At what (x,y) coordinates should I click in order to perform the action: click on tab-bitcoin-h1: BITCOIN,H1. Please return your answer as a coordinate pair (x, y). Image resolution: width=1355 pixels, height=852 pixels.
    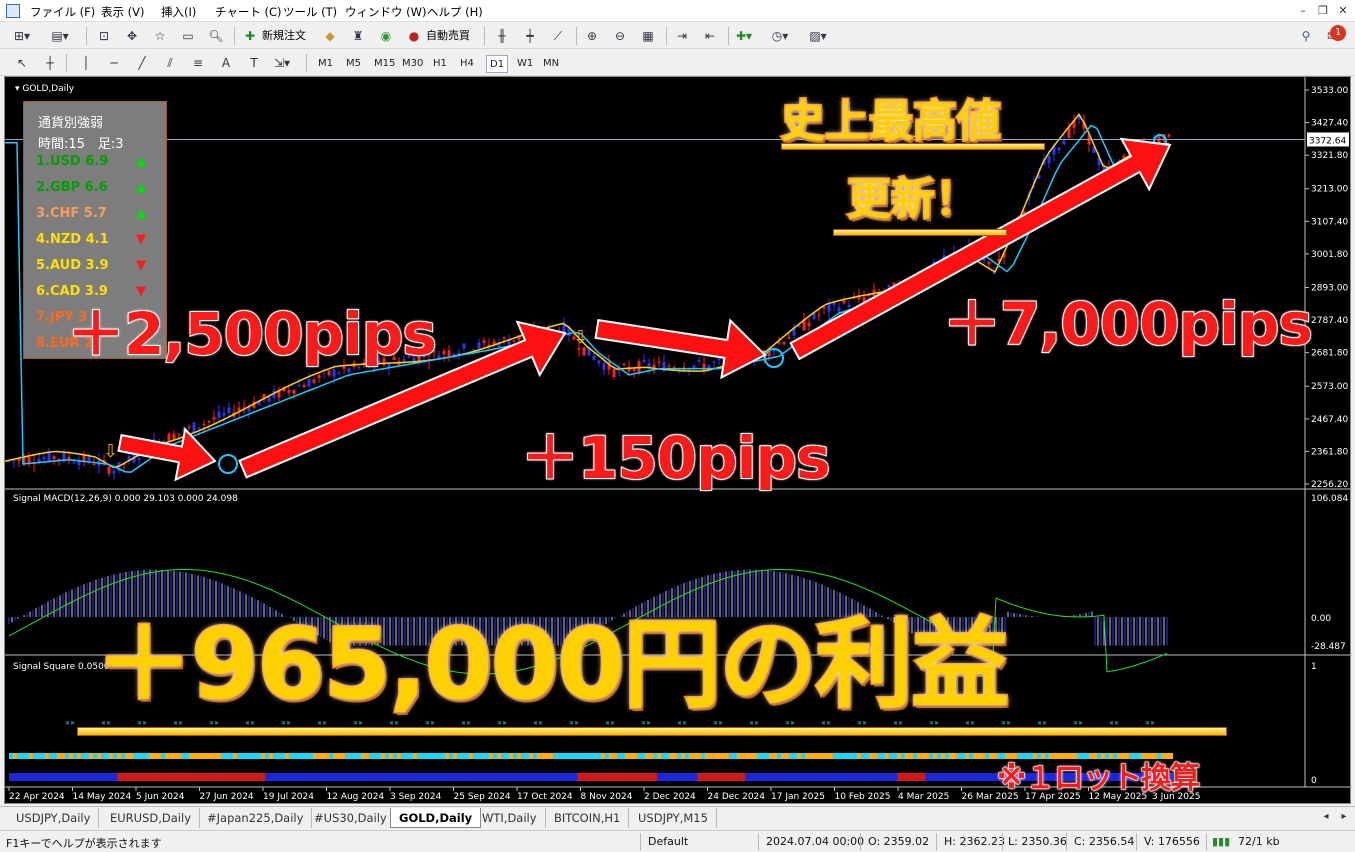
    Looking at the image, I should click on (588, 818).